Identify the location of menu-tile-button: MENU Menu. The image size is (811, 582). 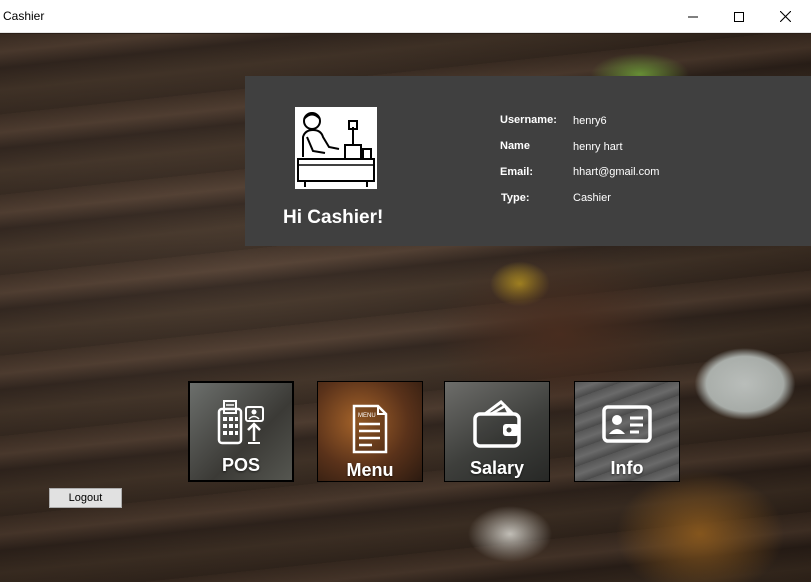
(370, 431).